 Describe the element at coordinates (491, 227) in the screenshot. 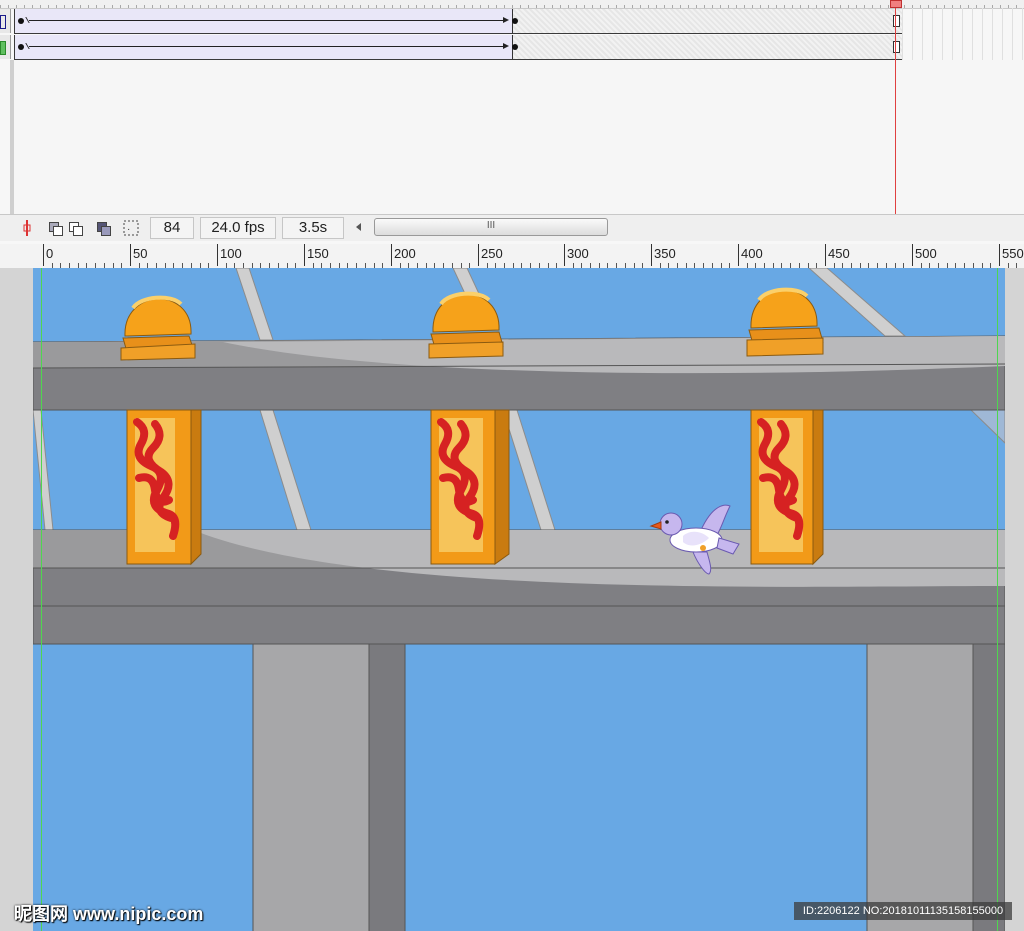

I see `scroll-thumb: III` at that location.